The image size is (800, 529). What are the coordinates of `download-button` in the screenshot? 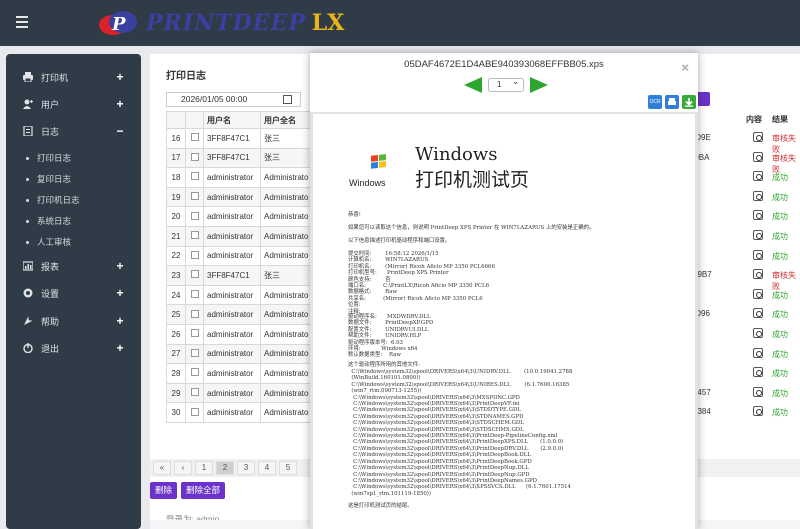 It's located at (689, 102).